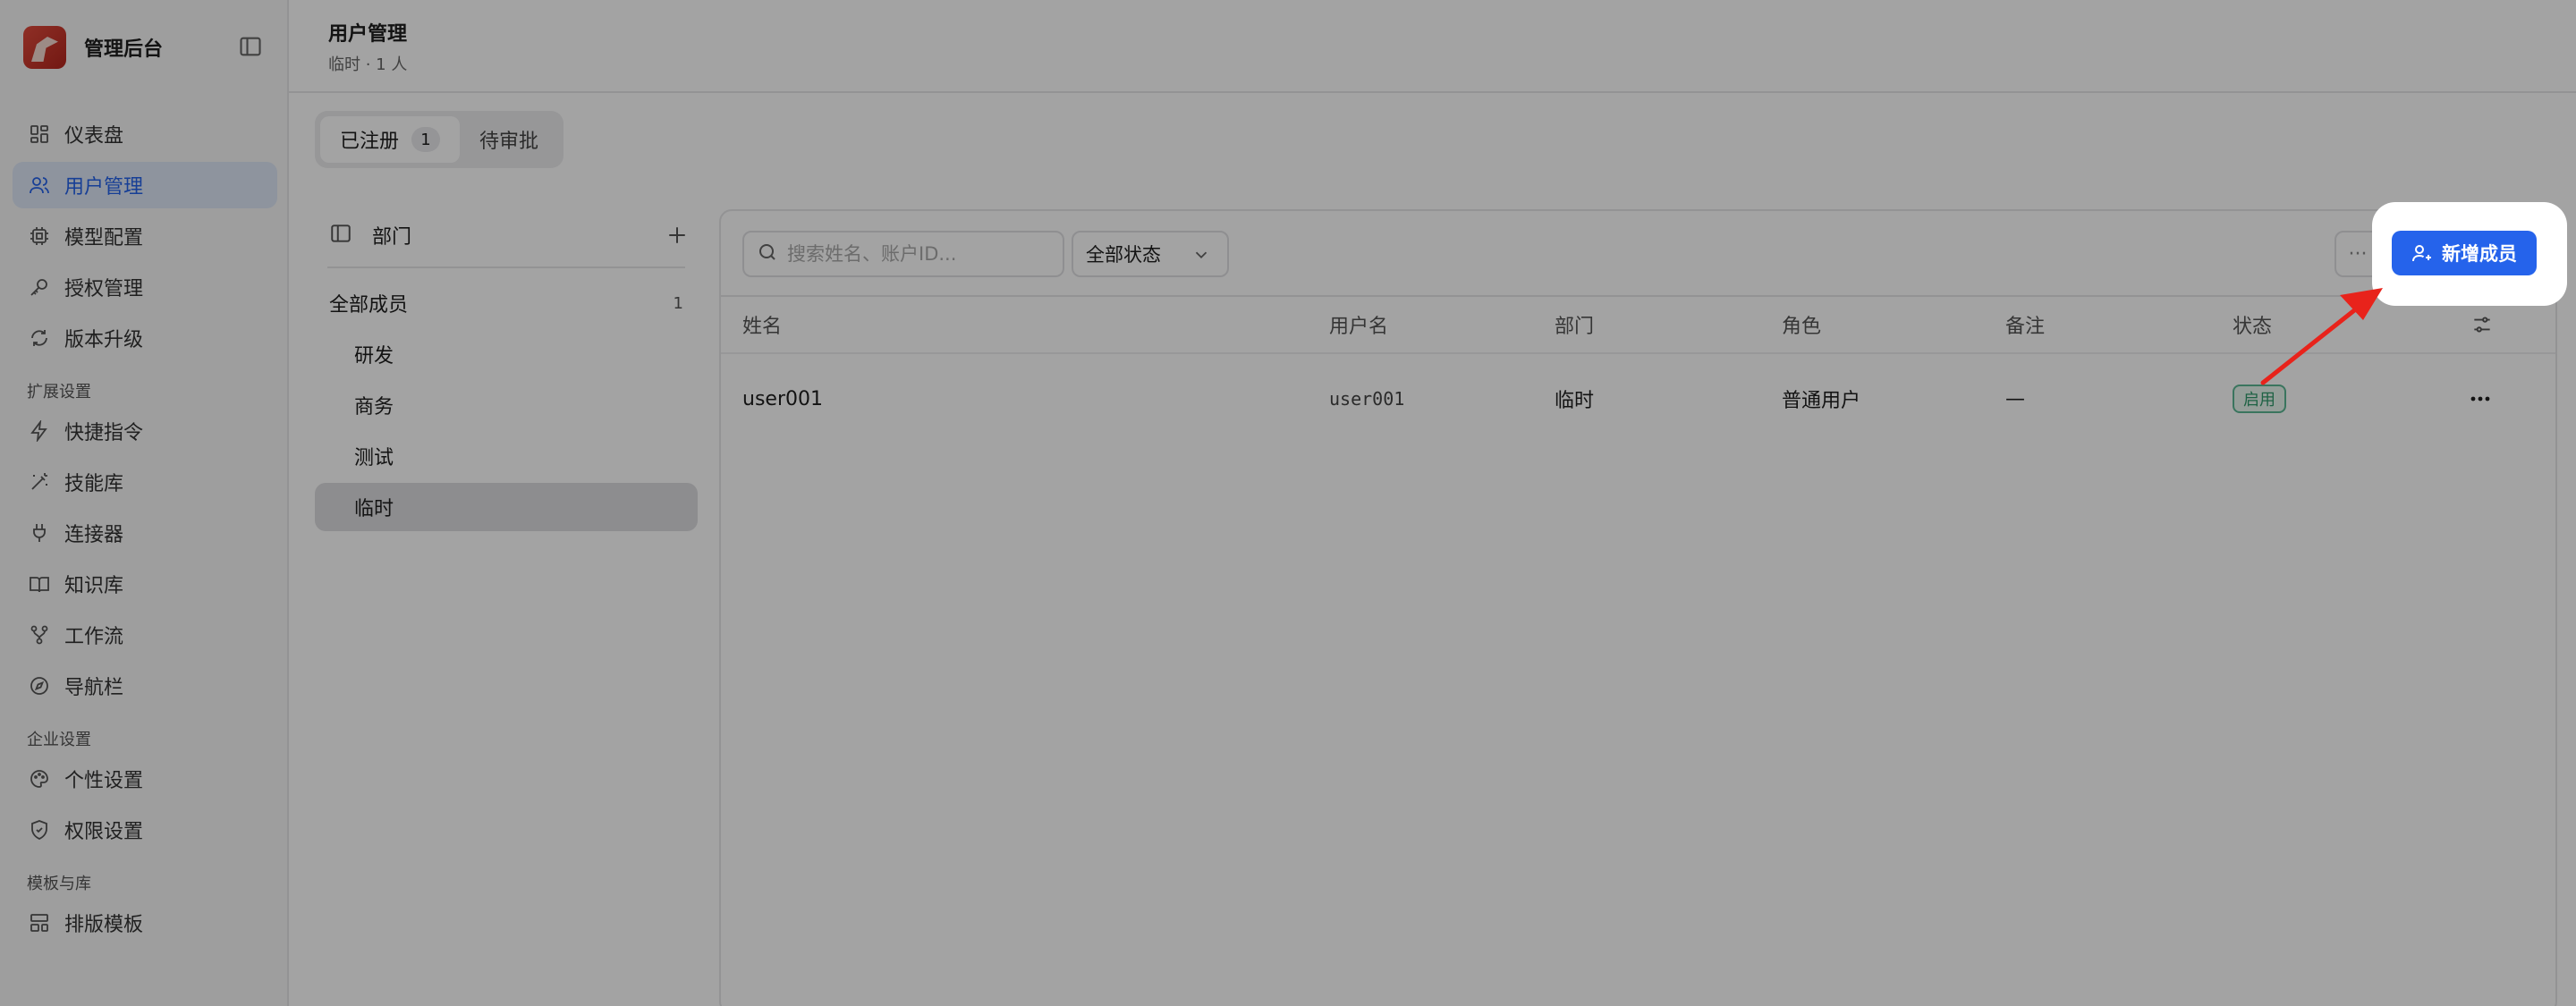  I want to click on sidebar-item-knowledge: 知识库, so click(145, 584).